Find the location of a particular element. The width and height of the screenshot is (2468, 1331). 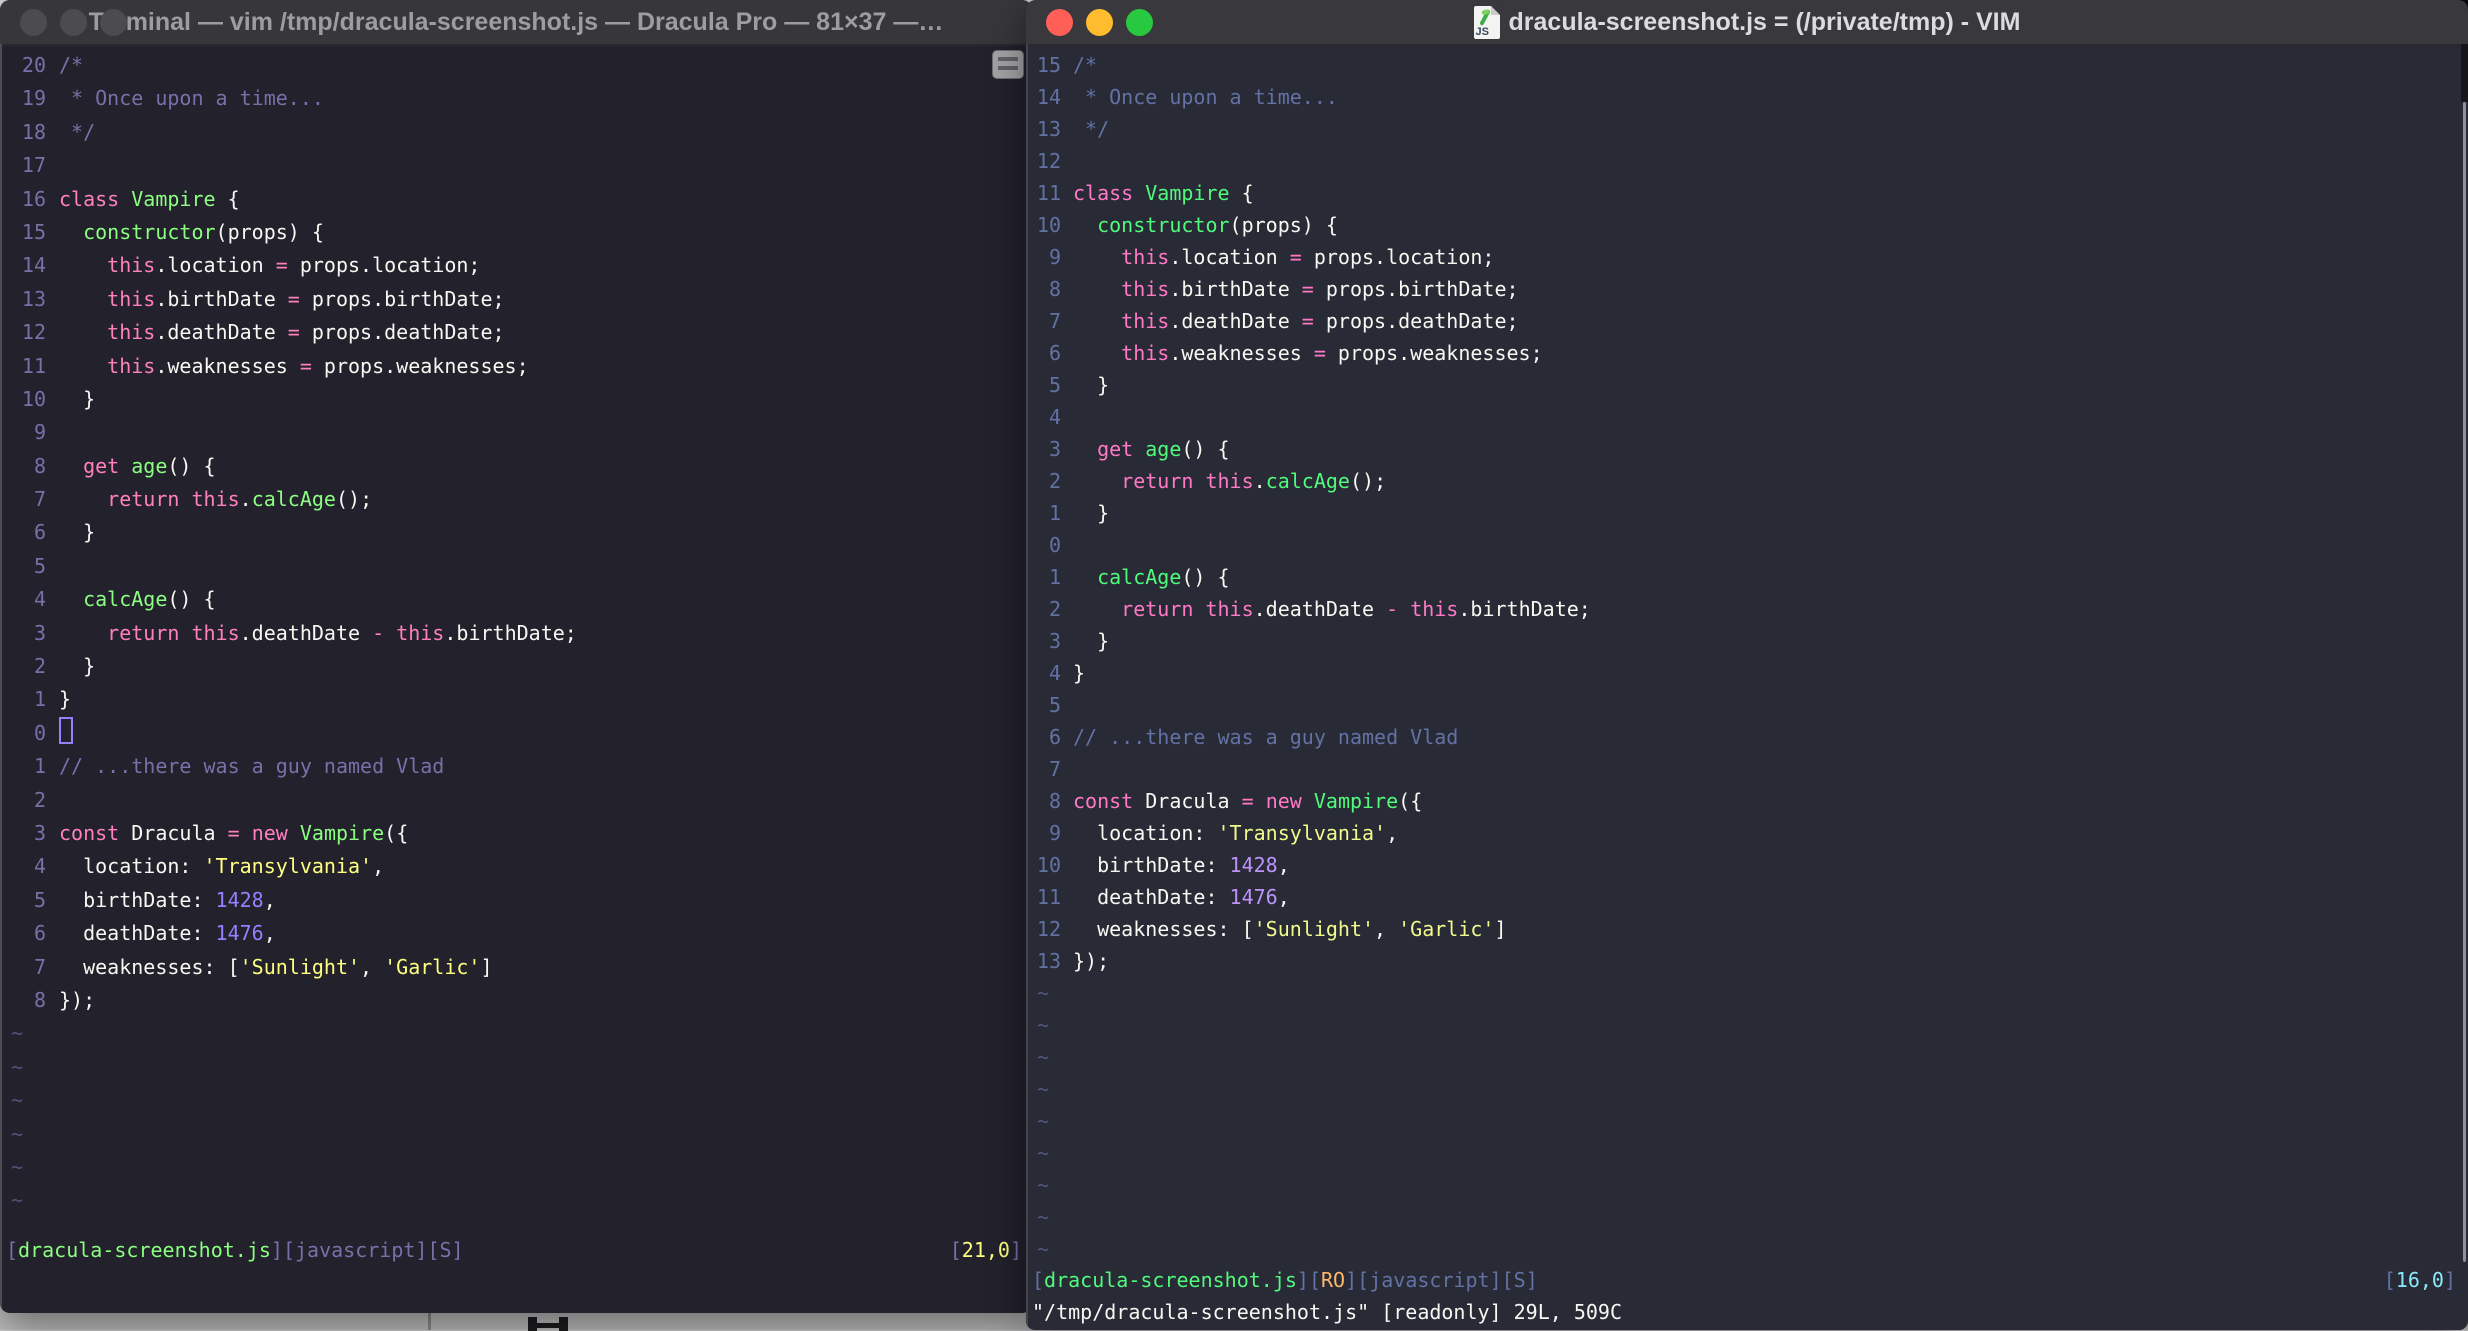

code-token: ][javascript][S] is located at coordinates (367, 1250).